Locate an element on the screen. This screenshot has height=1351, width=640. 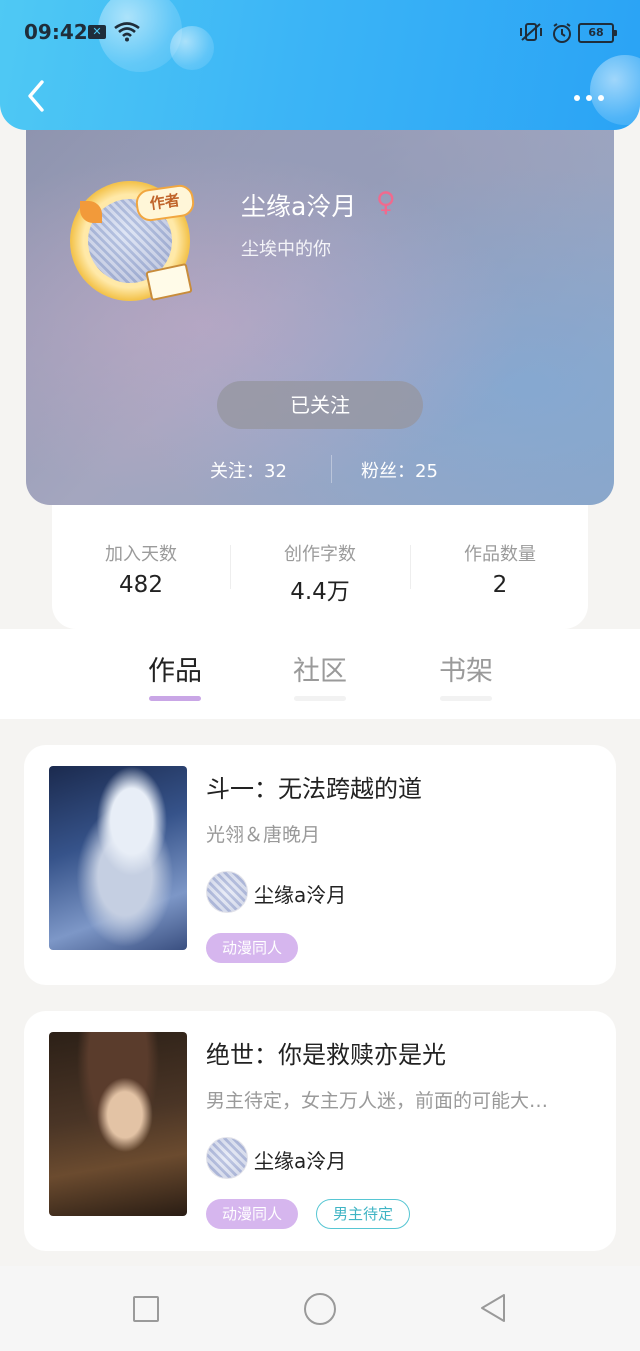
tab-bar: 作品 社区 书架 is located at coordinates (320, 674).